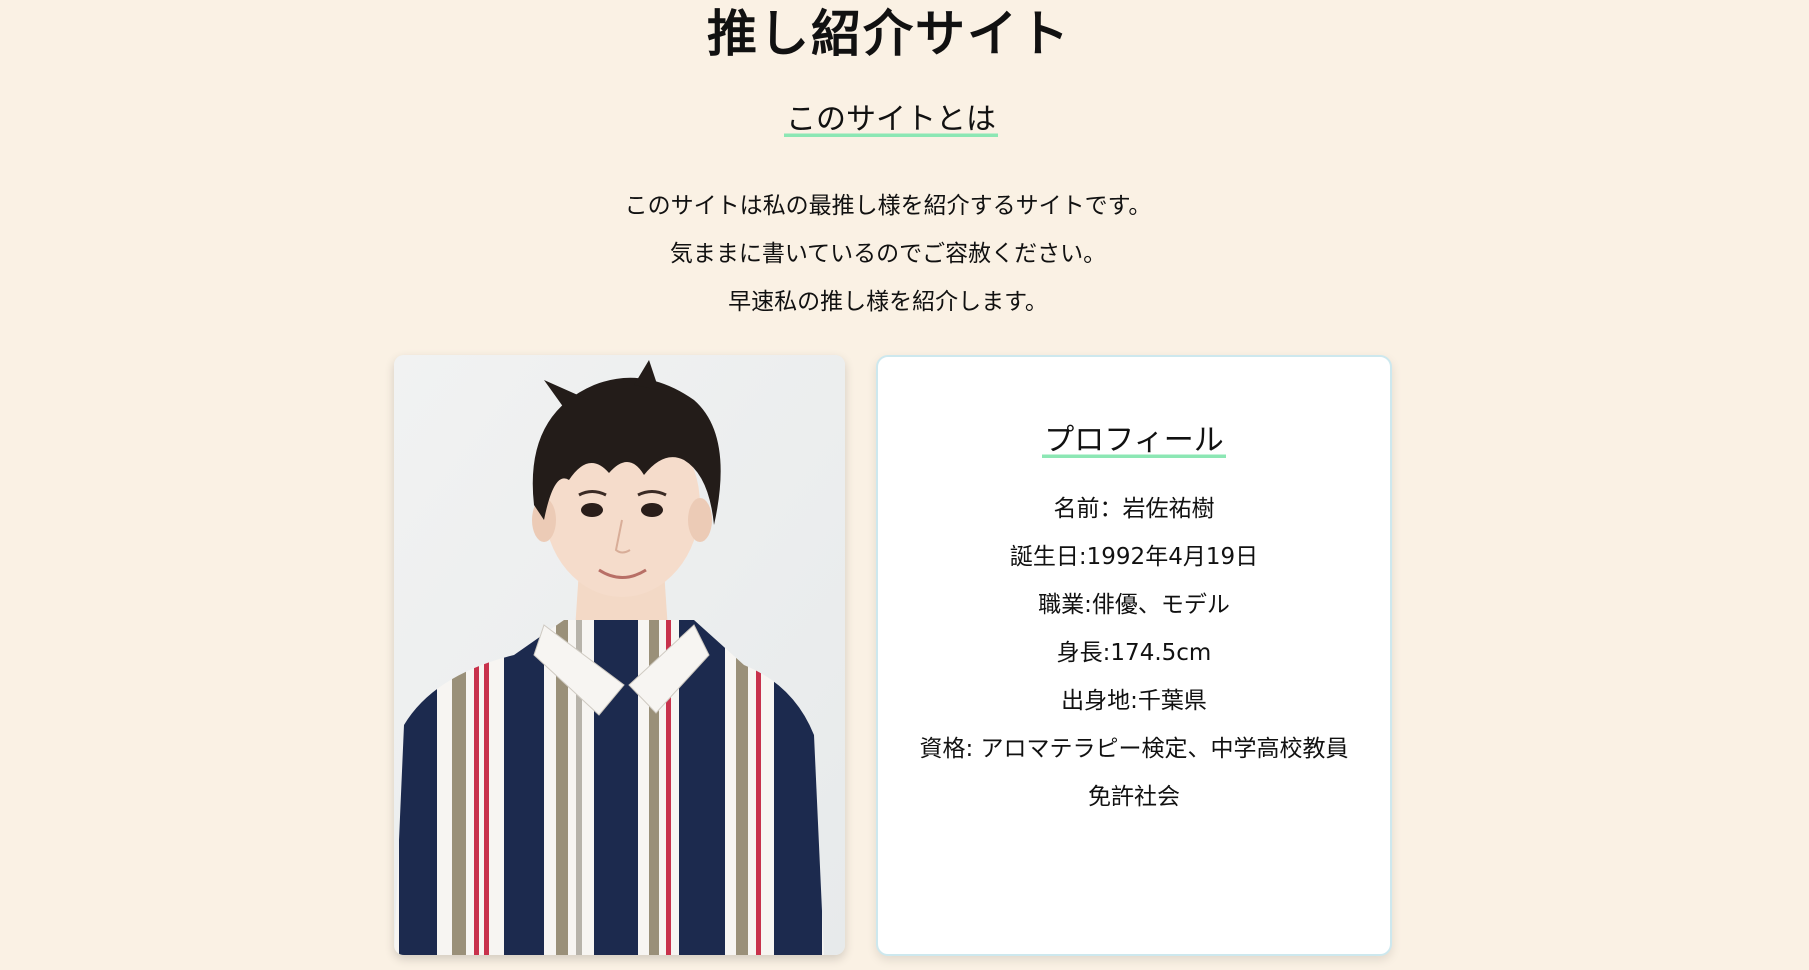  What do you see at coordinates (888, 302) in the screenshot?
I see `intro-line-3: 早速私の推し様を紹介します。` at bounding box center [888, 302].